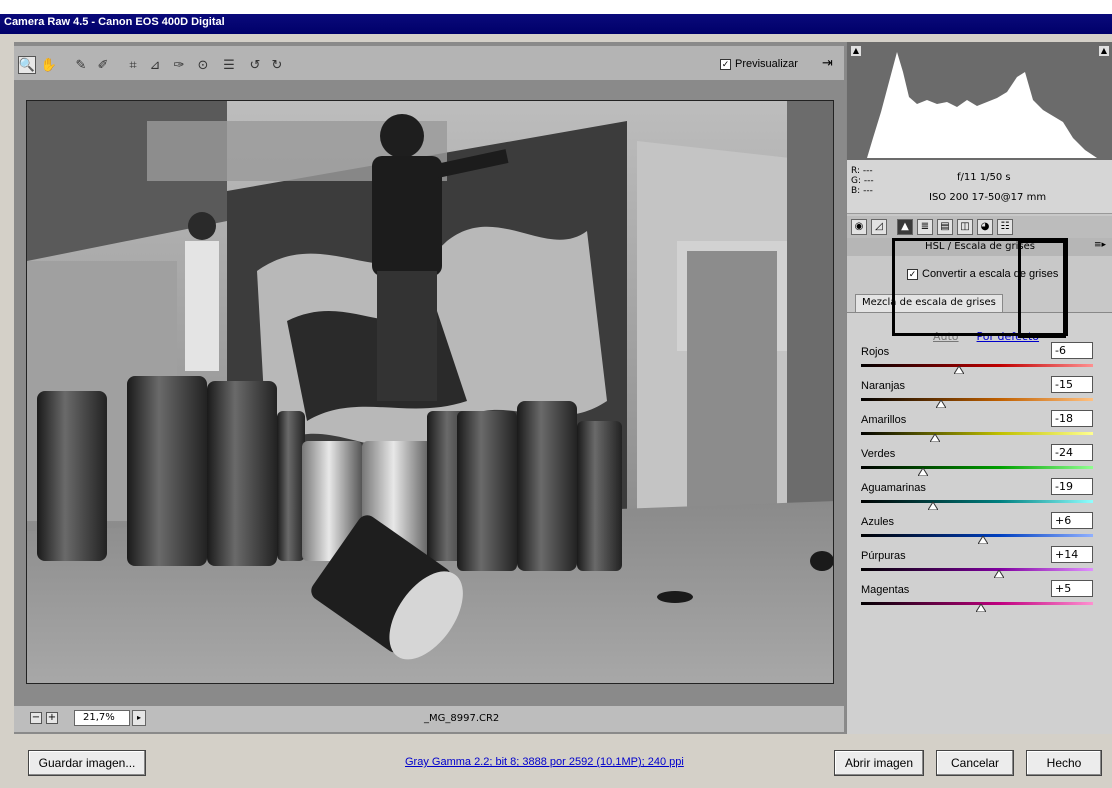  Describe the element at coordinates (1072, 520) in the screenshot. I see `slider-value-field: +6` at that location.